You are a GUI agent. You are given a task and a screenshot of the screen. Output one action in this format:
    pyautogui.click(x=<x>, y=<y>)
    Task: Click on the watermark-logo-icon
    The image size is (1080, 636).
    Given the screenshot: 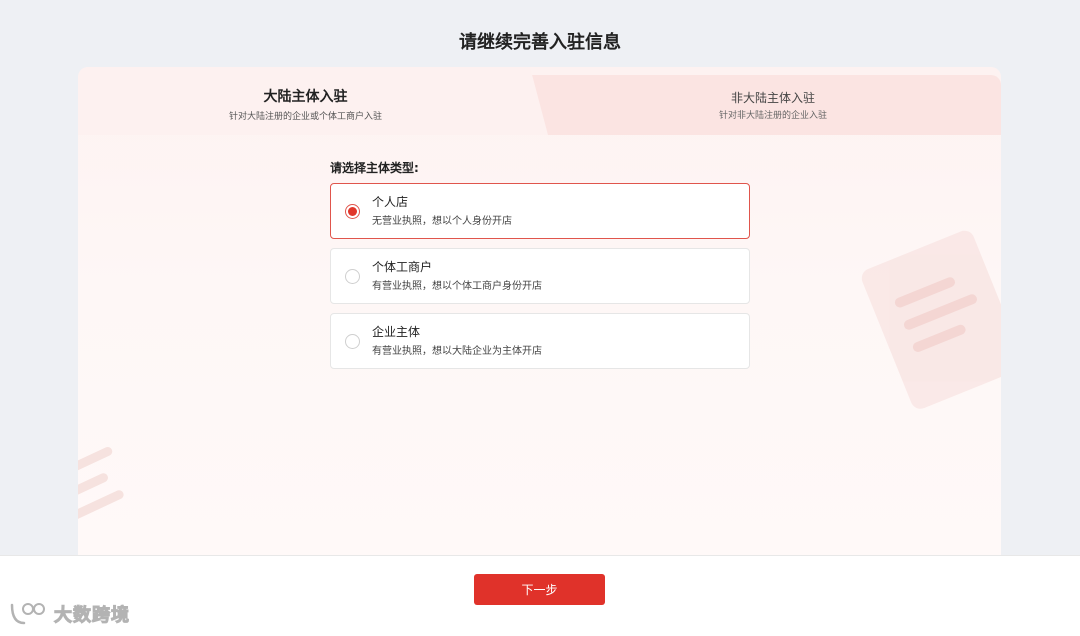 What is the action you would take?
    pyautogui.click(x=27, y=614)
    